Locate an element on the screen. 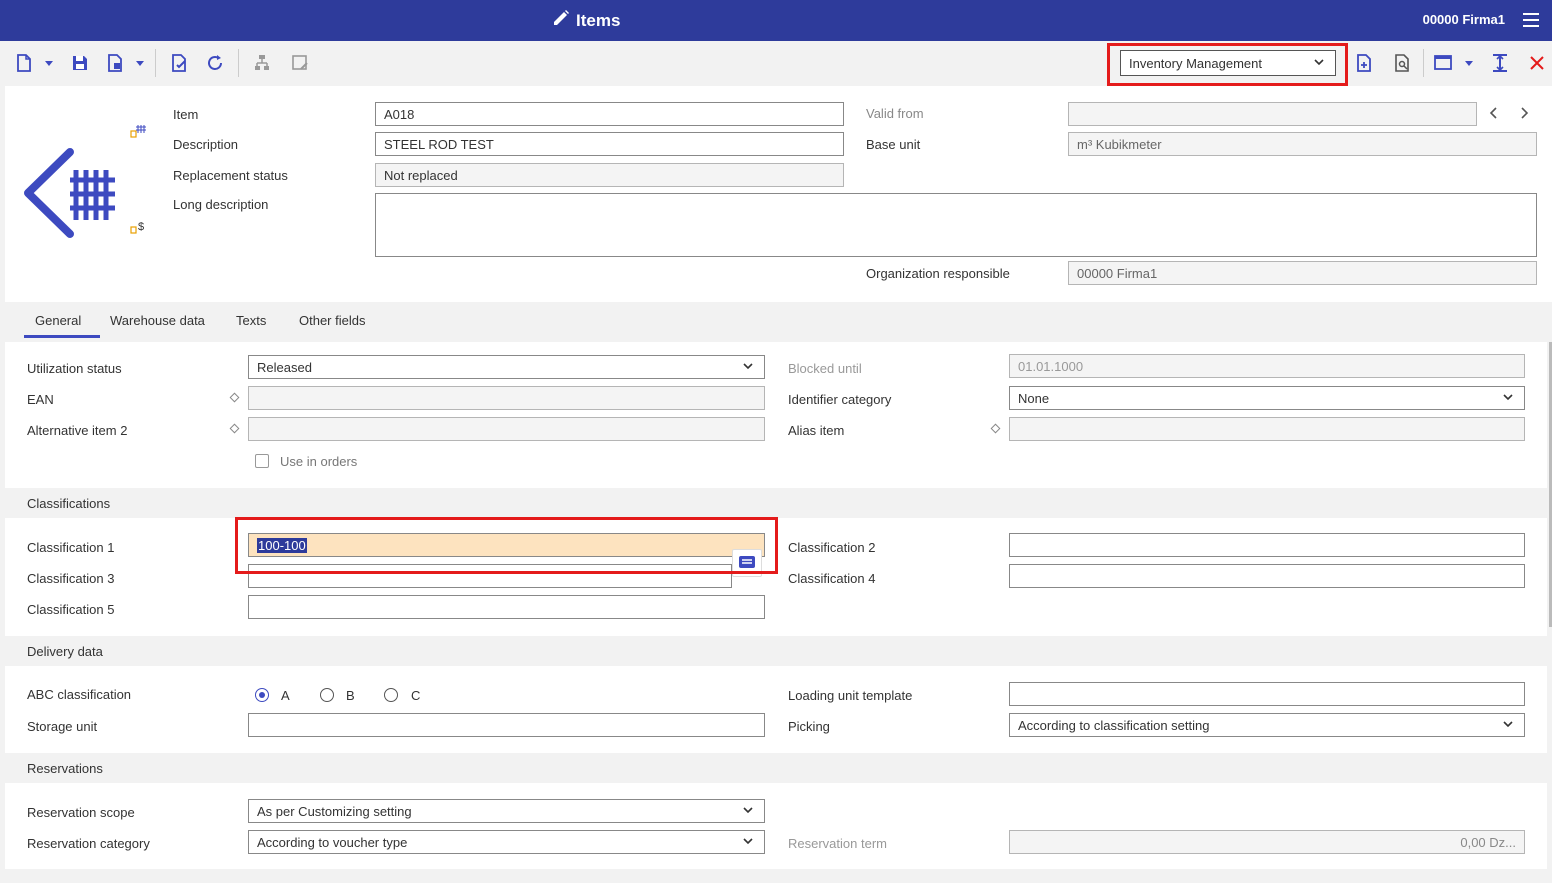  item-label: Item is located at coordinates (186, 114).